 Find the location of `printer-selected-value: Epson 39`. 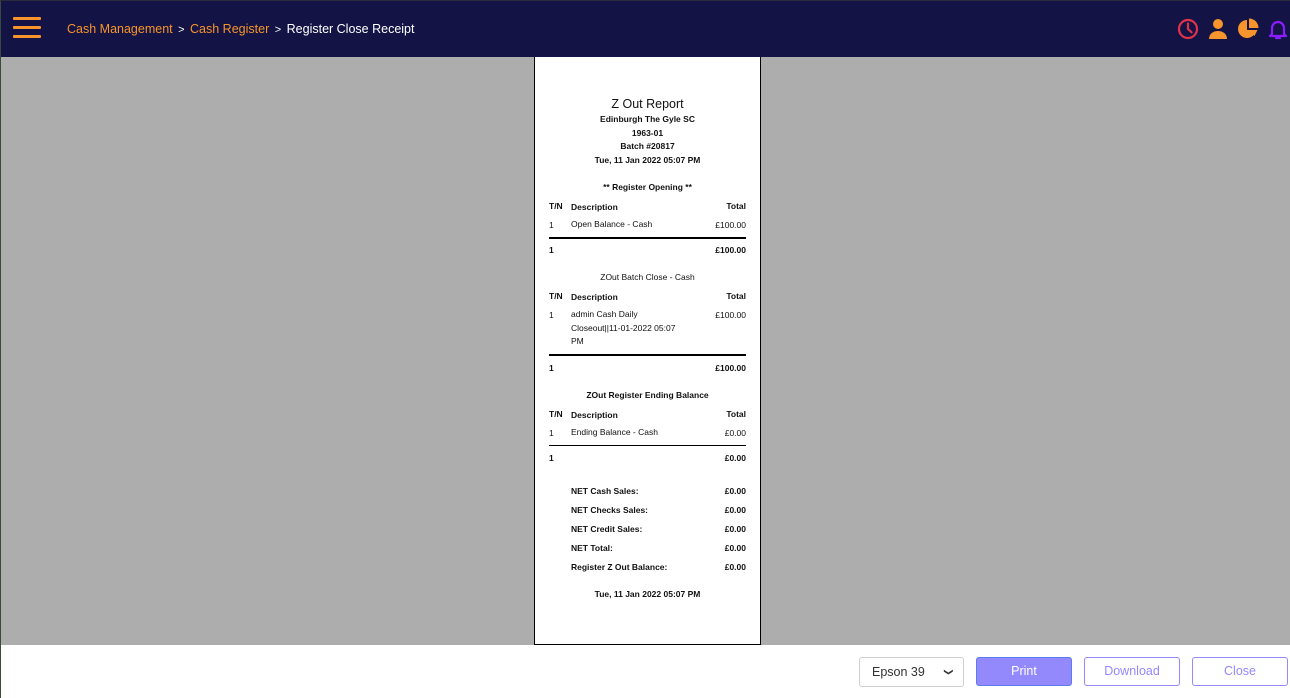

printer-selected-value: Epson 39 is located at coordinates (898, 672).